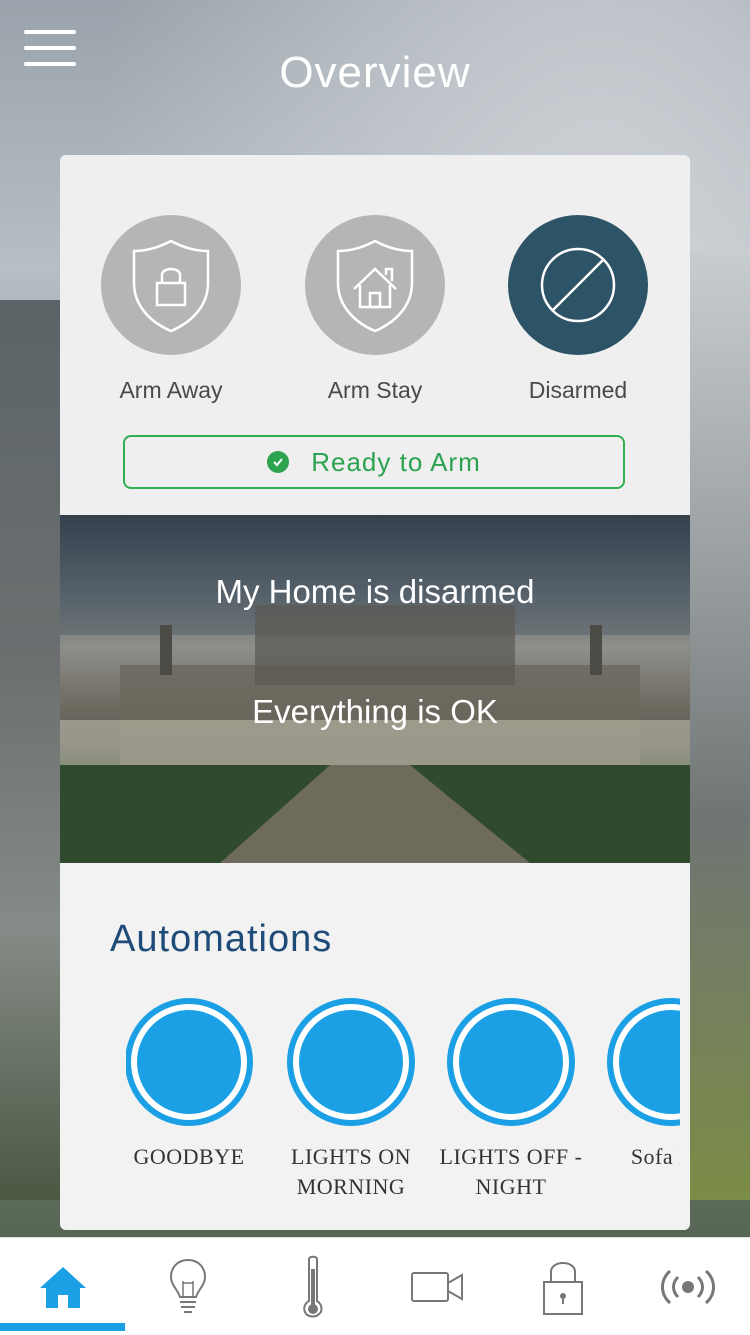  I want to click on shield-home-icon, so click(375, 285).